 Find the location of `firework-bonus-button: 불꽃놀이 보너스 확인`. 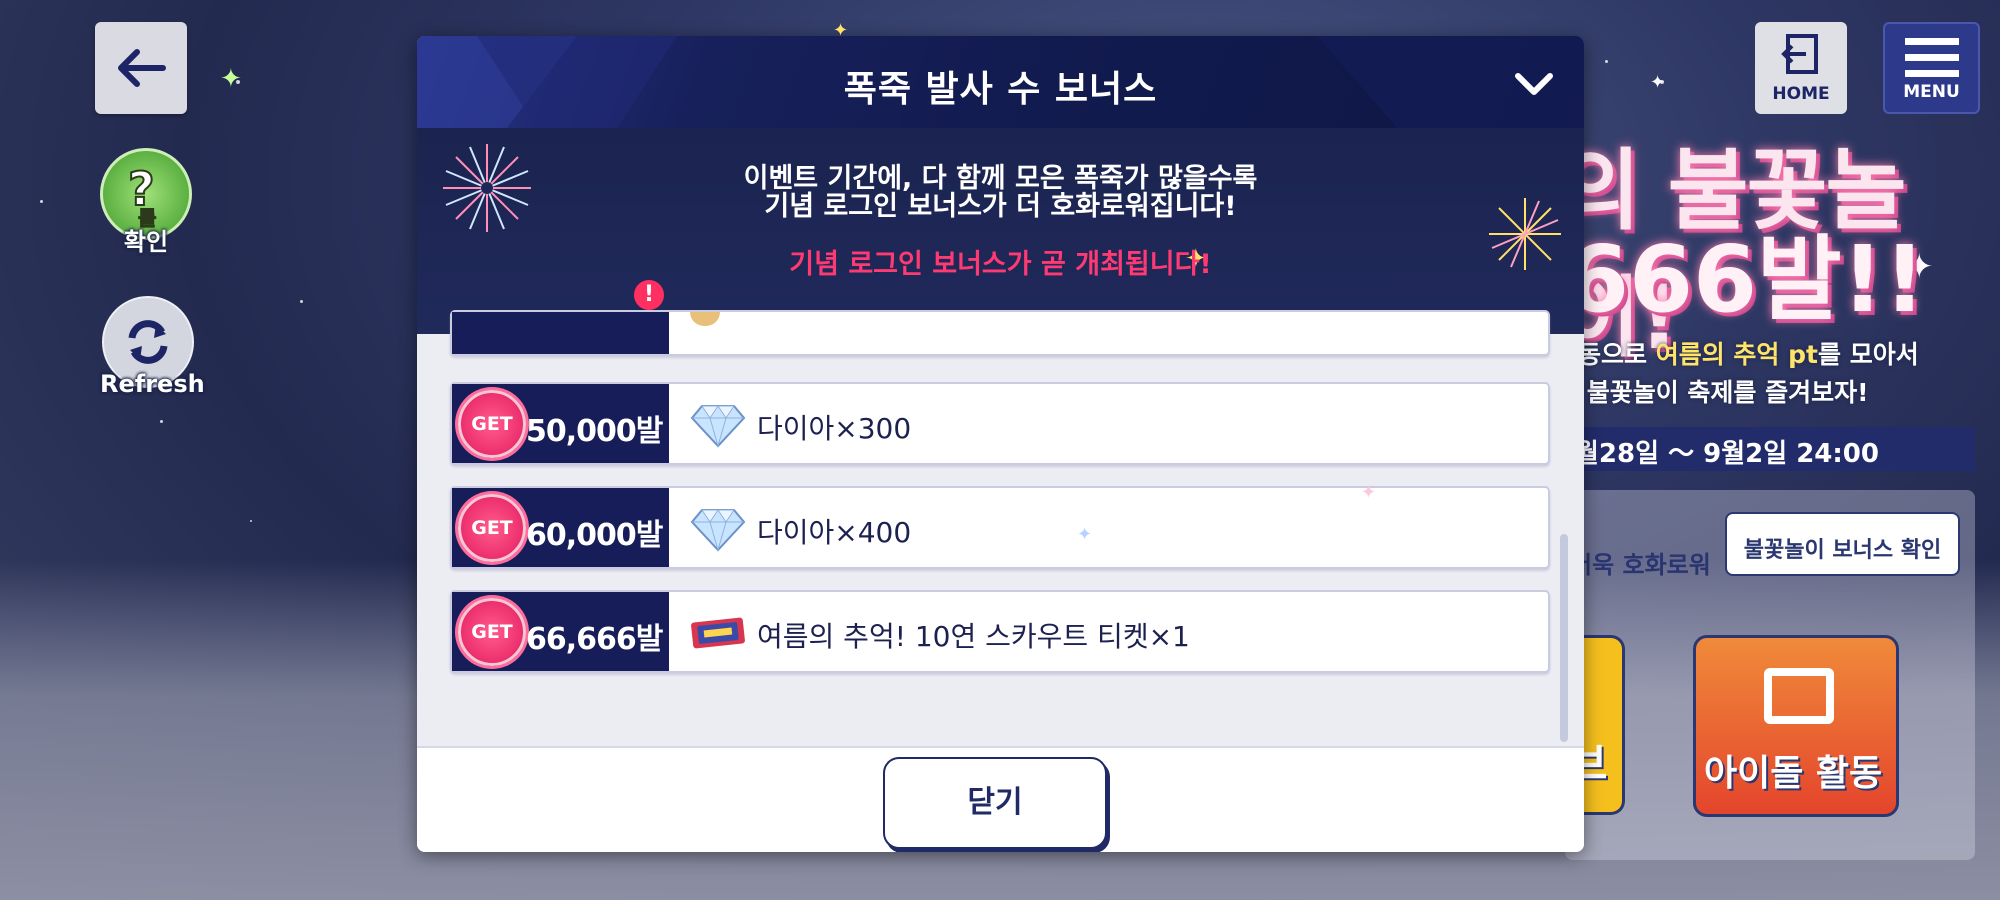

firework-bonus-button: 불꽃놀이 보너스 확인 is located at coordinates (1842, 544).